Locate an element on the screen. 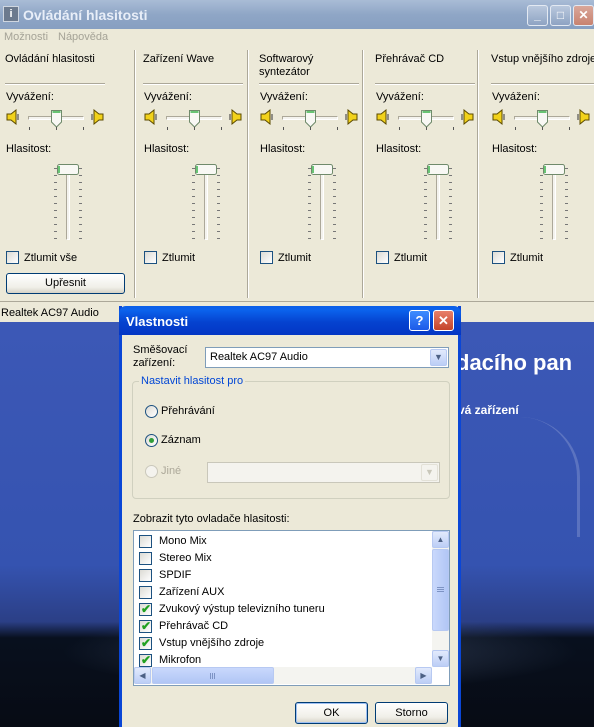  menu-help: Nápověda is located at coordinates (83, 37).